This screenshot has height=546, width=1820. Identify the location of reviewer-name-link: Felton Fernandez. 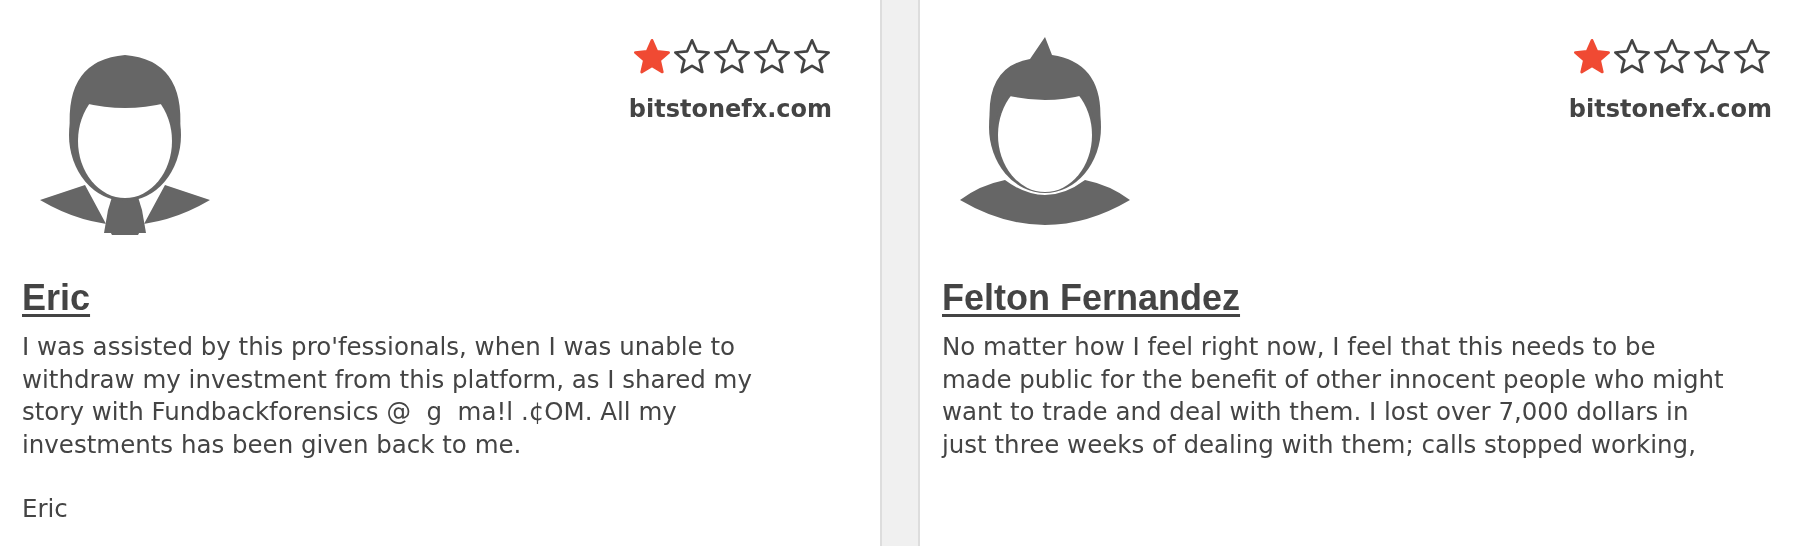
(1091, 298).